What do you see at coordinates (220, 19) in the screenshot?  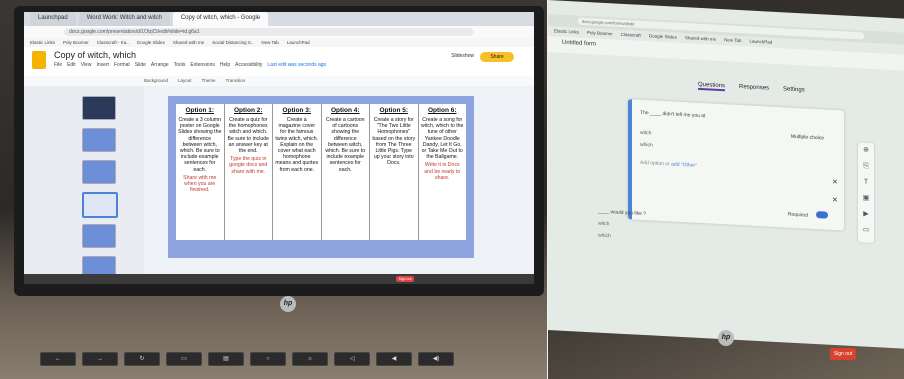 I see `browser-tab-active: Copy of witch, which - Google` at bounding box center [220, 19].